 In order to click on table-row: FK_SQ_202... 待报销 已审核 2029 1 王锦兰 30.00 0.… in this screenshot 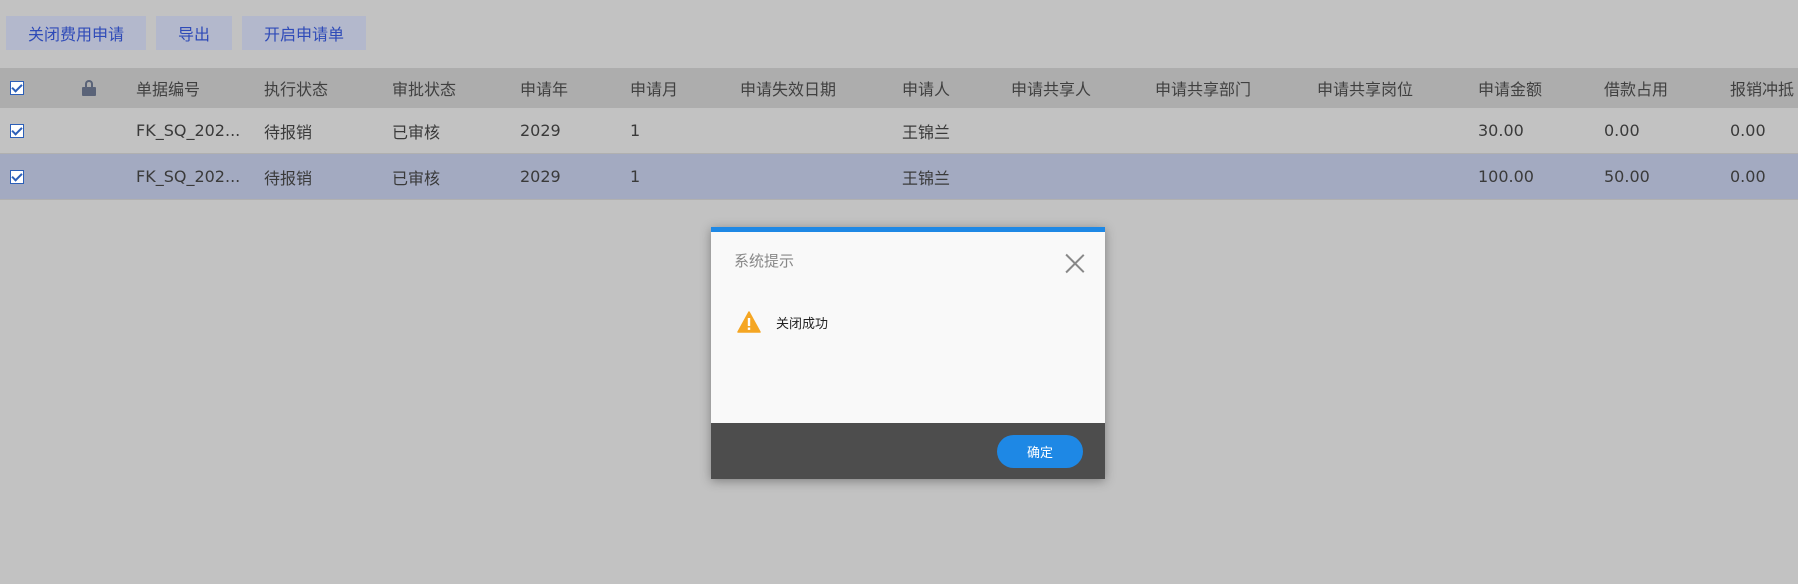, I will do `click(899, 131)`.